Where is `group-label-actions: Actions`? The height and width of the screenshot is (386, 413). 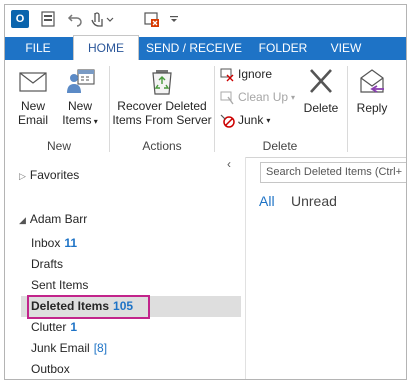
group-label-actions: Actions is located at coordinates (162, 146).